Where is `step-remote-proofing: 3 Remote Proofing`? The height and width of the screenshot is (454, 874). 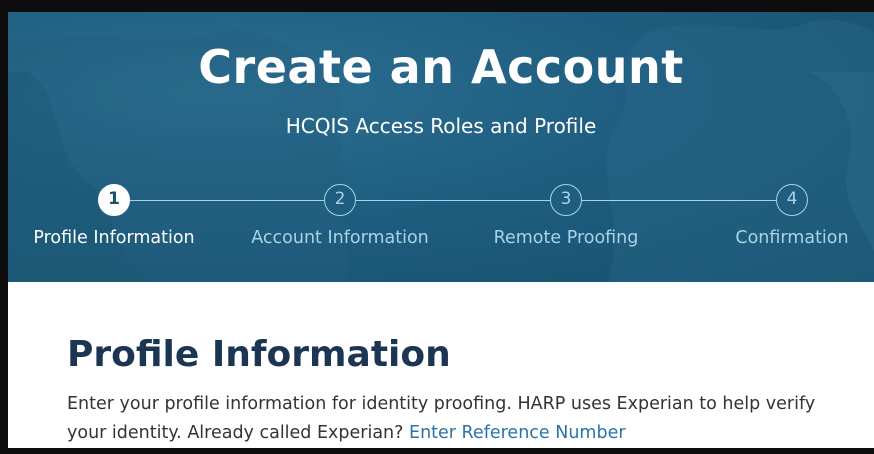 step-remote-proofing: 3 Remote Proofing is located at coordinates (566, 216).